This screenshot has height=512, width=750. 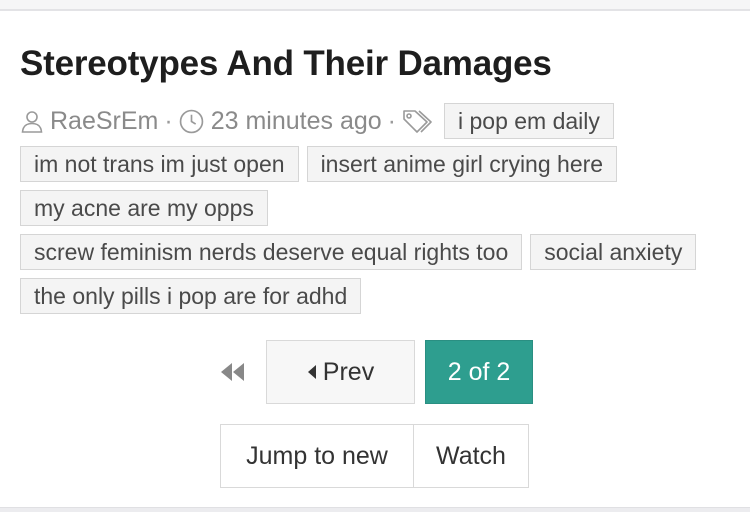 I want to click on thread-actions: Jump to new Watch, so click(x=374, y=456).